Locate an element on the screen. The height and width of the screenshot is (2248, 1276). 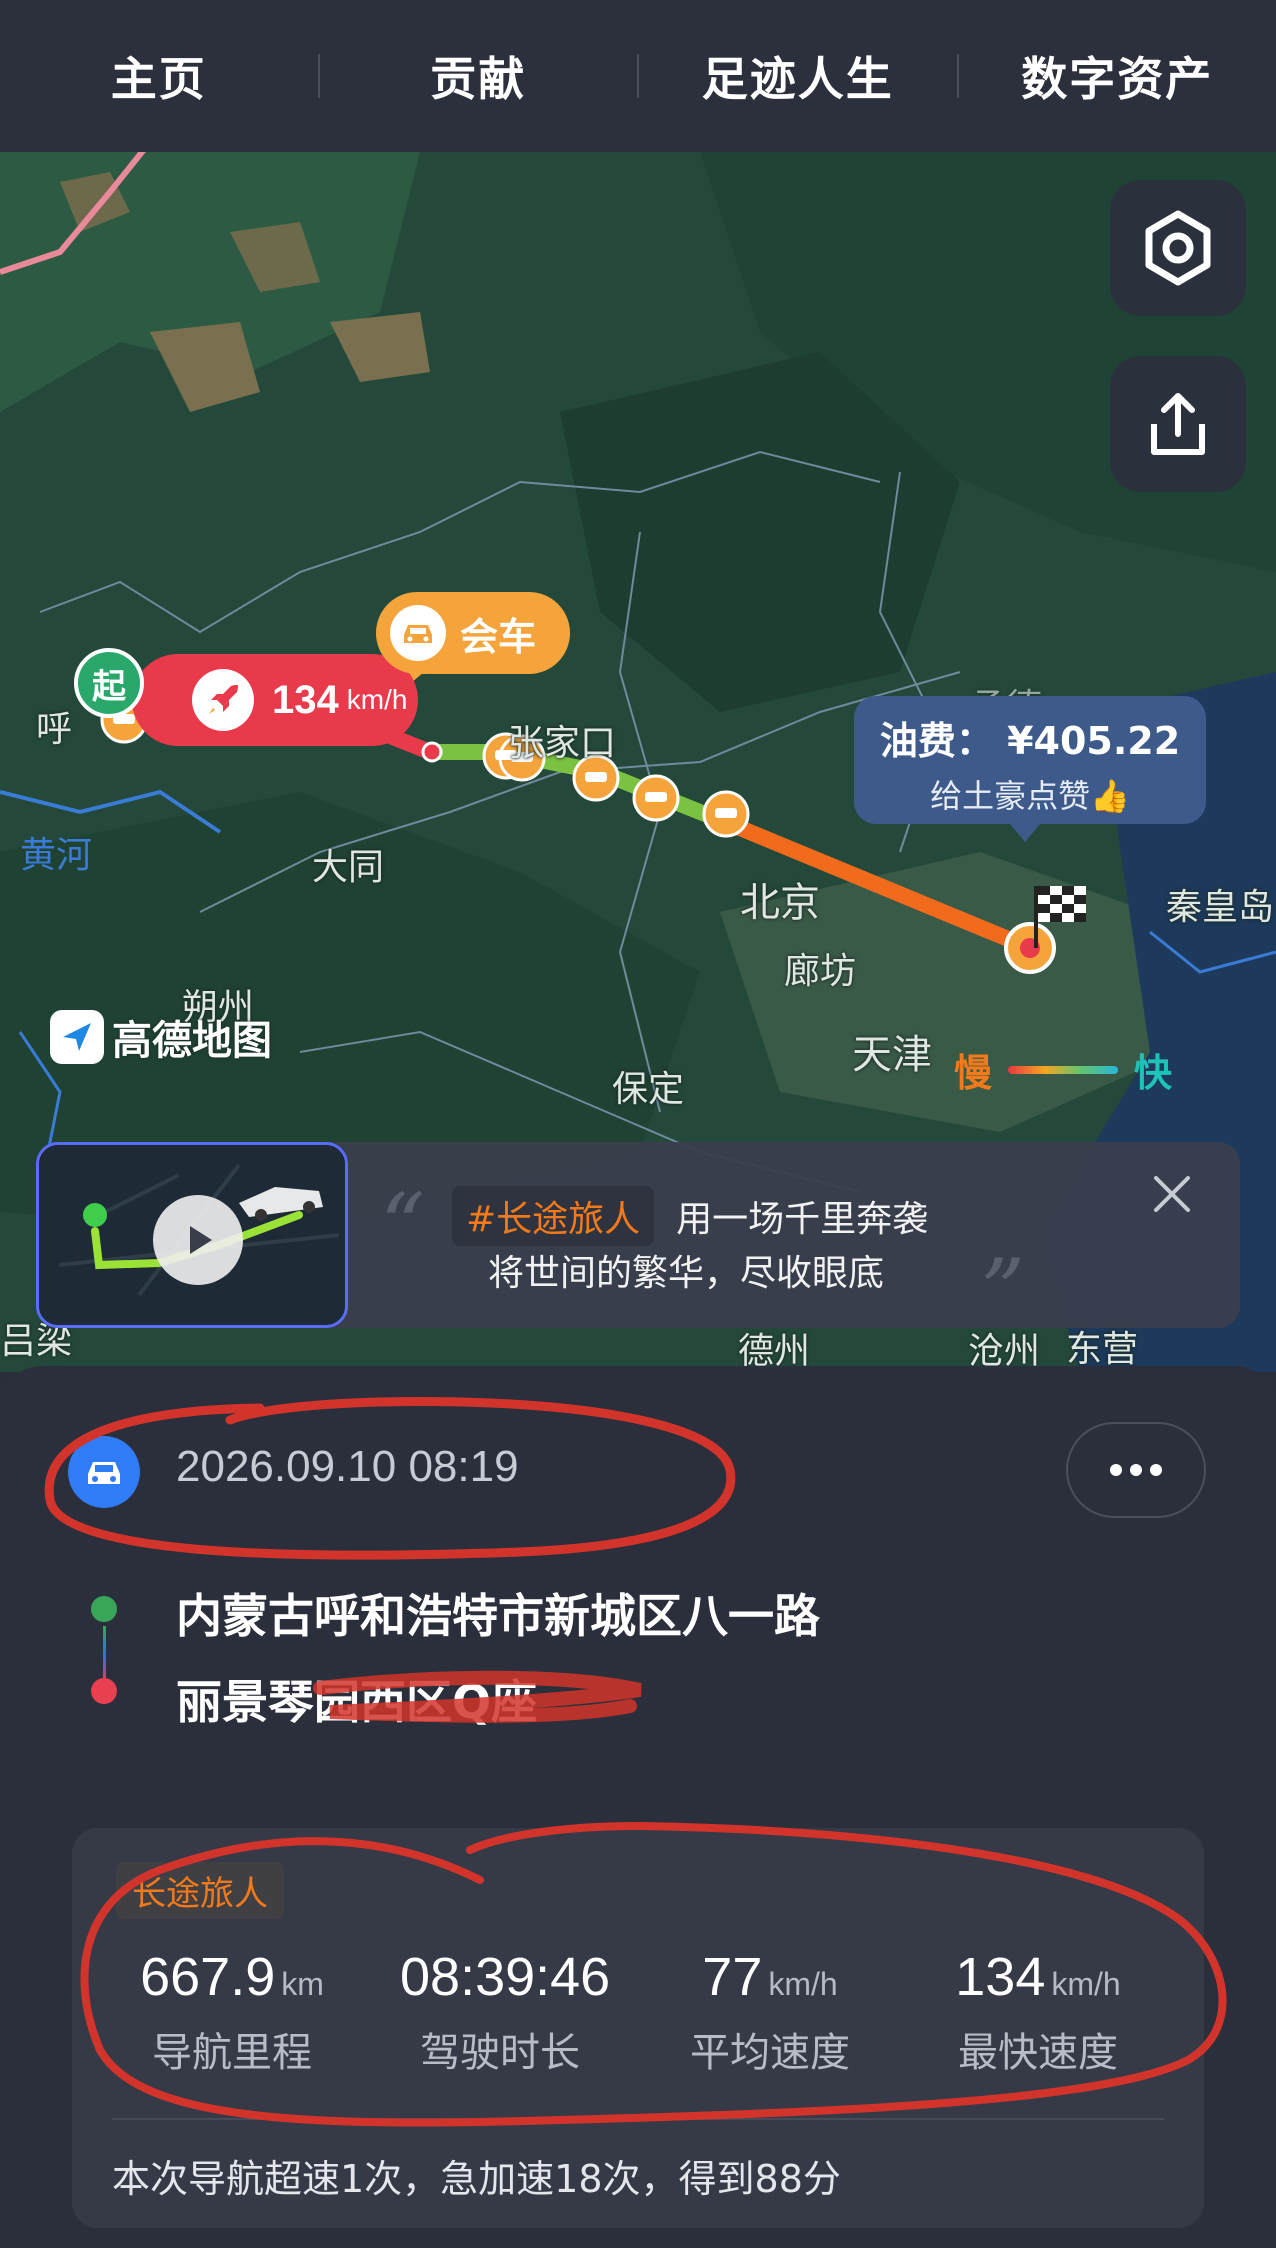
fuel-praise: 给土豪点赞👍 is located at coordinates (1030, 796).